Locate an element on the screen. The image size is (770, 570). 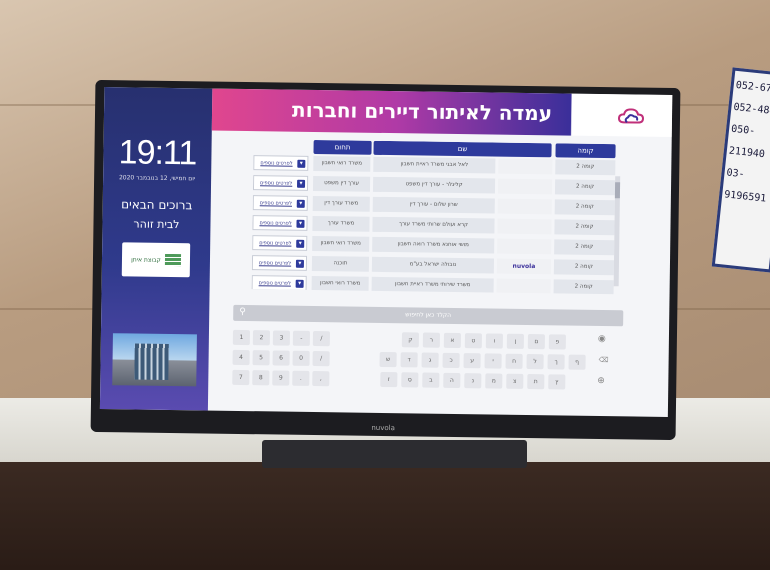
keyboard-key: 1 is located at coordinates (241, 337).